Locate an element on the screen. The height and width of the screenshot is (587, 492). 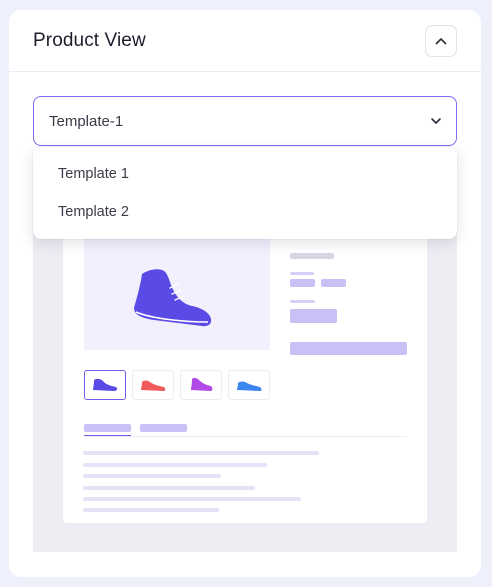
qty-label-line is located at coordinates (302, 301).